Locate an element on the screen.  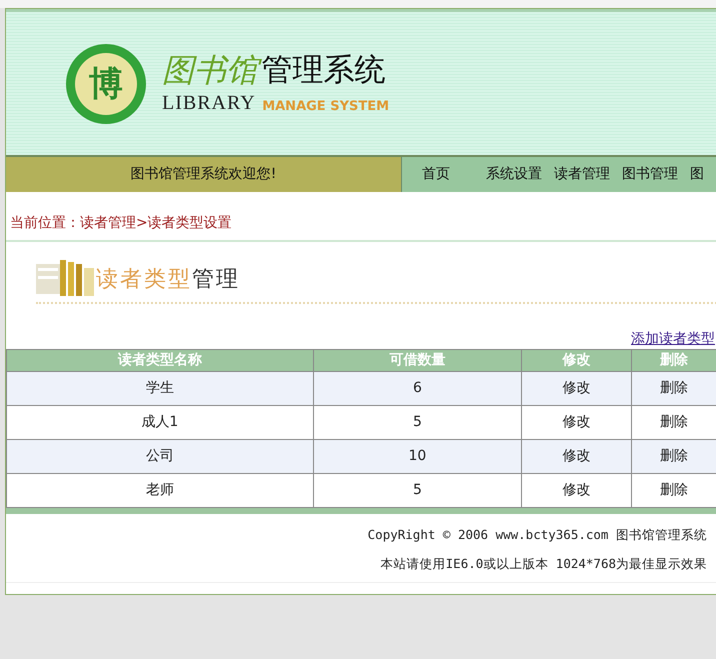
add-reader-type-link: 添加读者类型 is located at coordinates (673, 339).